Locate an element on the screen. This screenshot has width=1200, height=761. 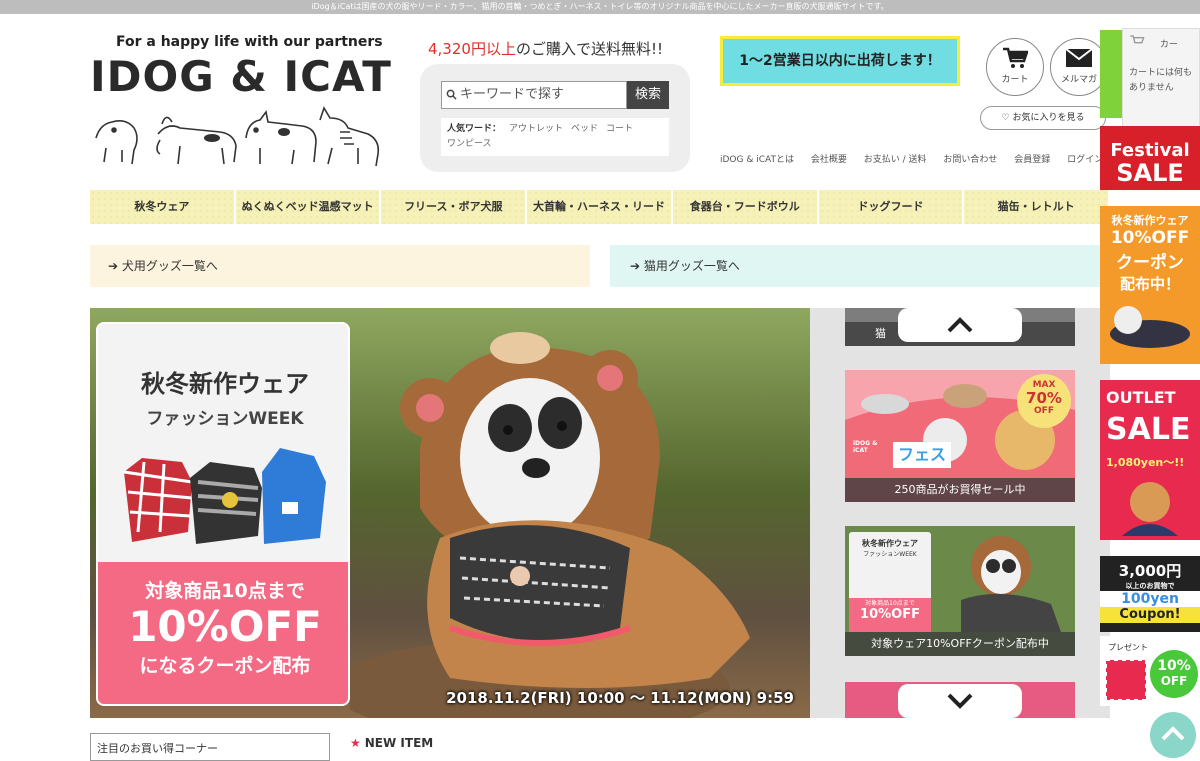
coupon100-line4: Coupon! is located at coordinates (1150, 615).